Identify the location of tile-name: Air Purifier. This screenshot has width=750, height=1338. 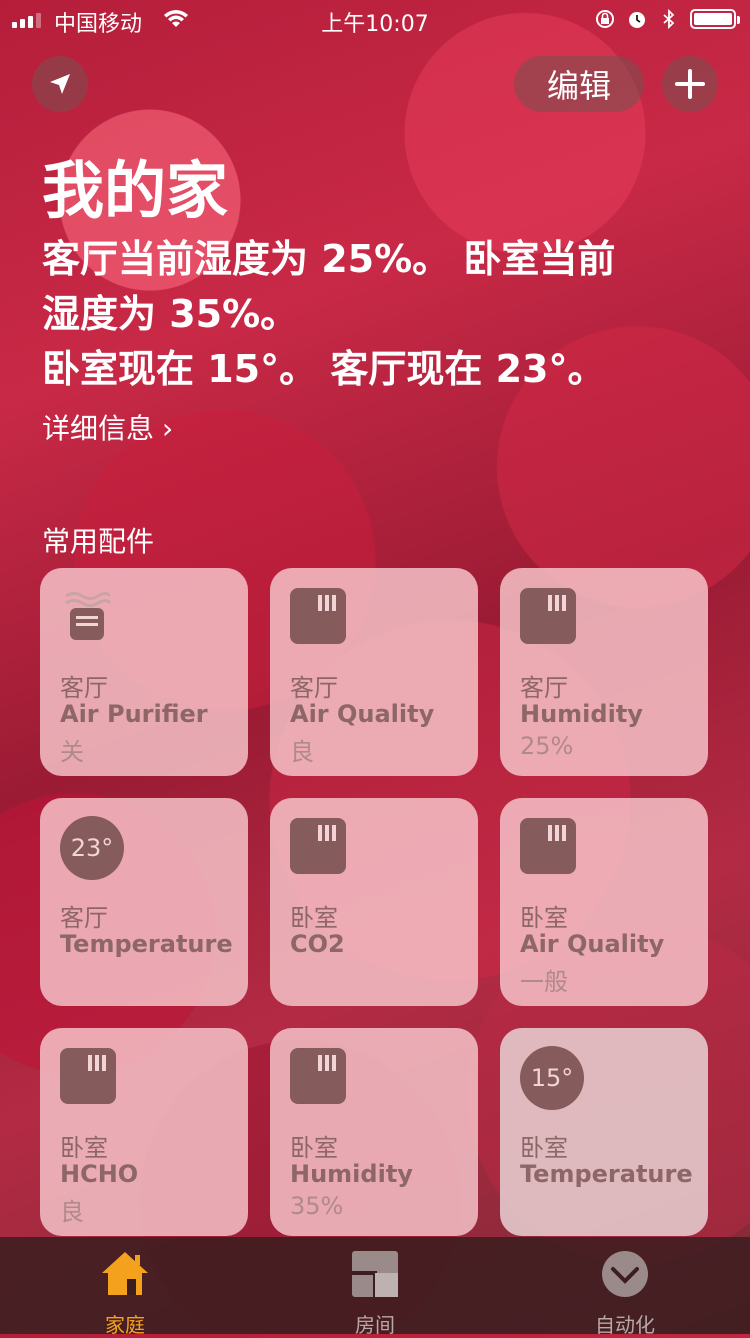
(134, 714).